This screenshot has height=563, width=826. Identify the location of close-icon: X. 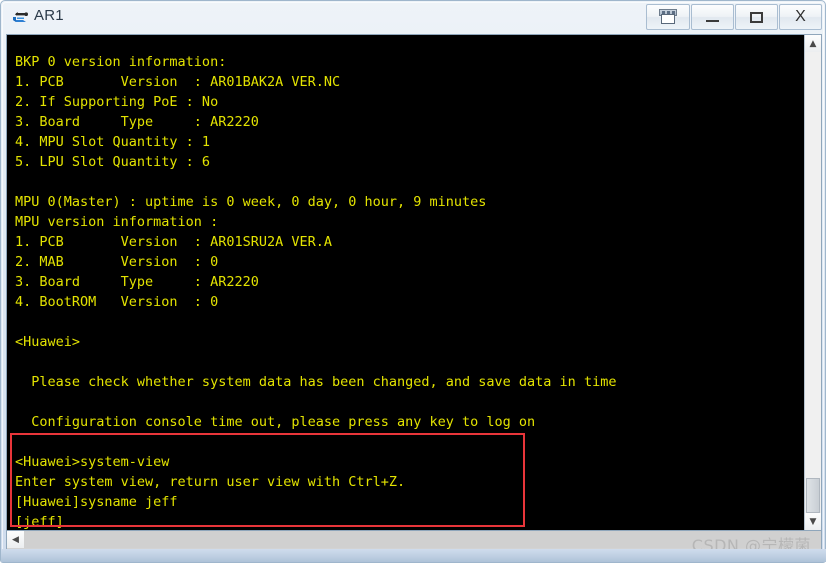
(800, 16).